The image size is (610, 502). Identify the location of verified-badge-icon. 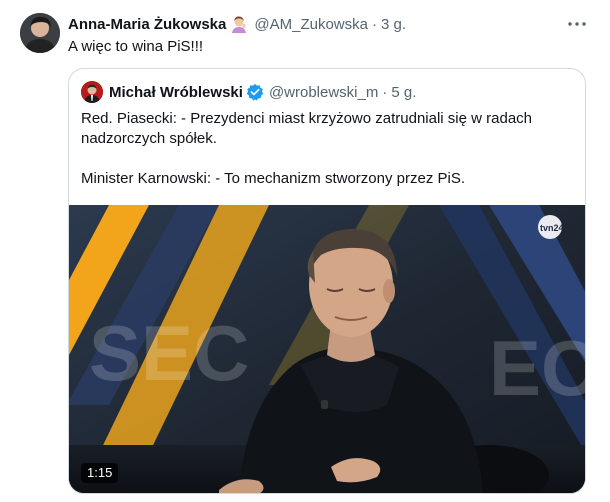
(255, 92).